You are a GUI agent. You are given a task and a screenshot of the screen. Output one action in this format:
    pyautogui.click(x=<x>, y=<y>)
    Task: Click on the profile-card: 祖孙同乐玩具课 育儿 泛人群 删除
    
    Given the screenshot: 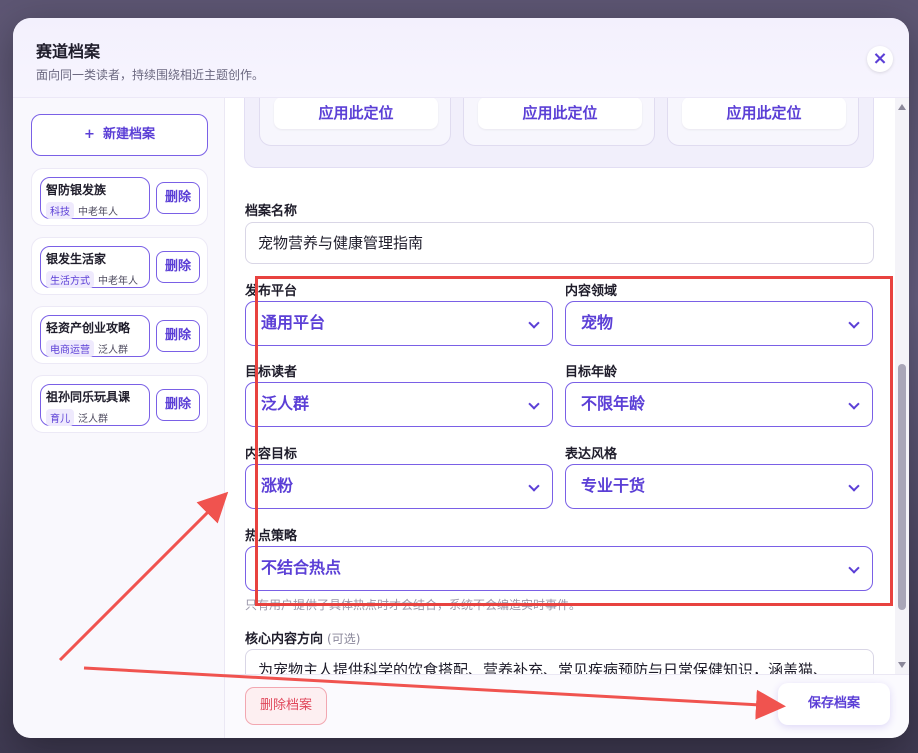 What is the action you would take?
    pyautogui.click(x=119, y=404)
    